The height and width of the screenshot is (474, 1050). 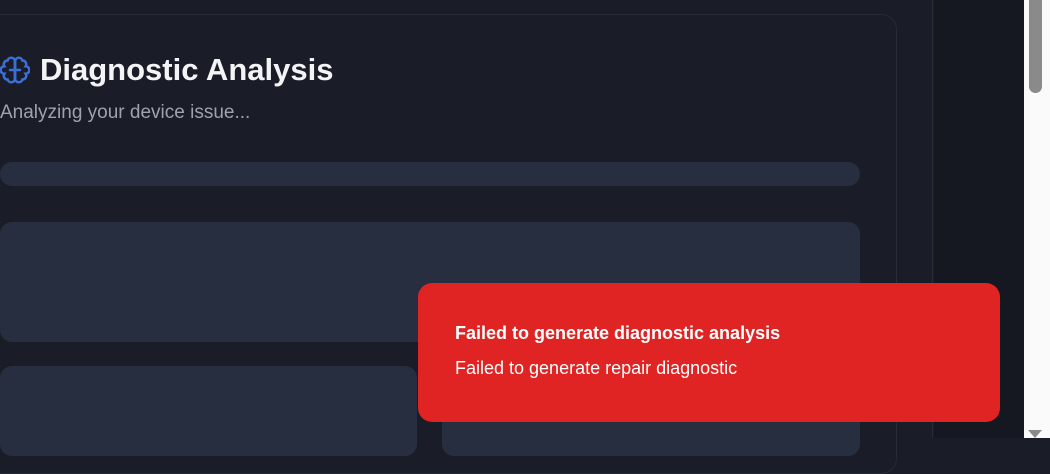 What do you see at coordinates (208, 411) in the screenshot?
I see `skeleton-block` at bounding box center [208, 411].